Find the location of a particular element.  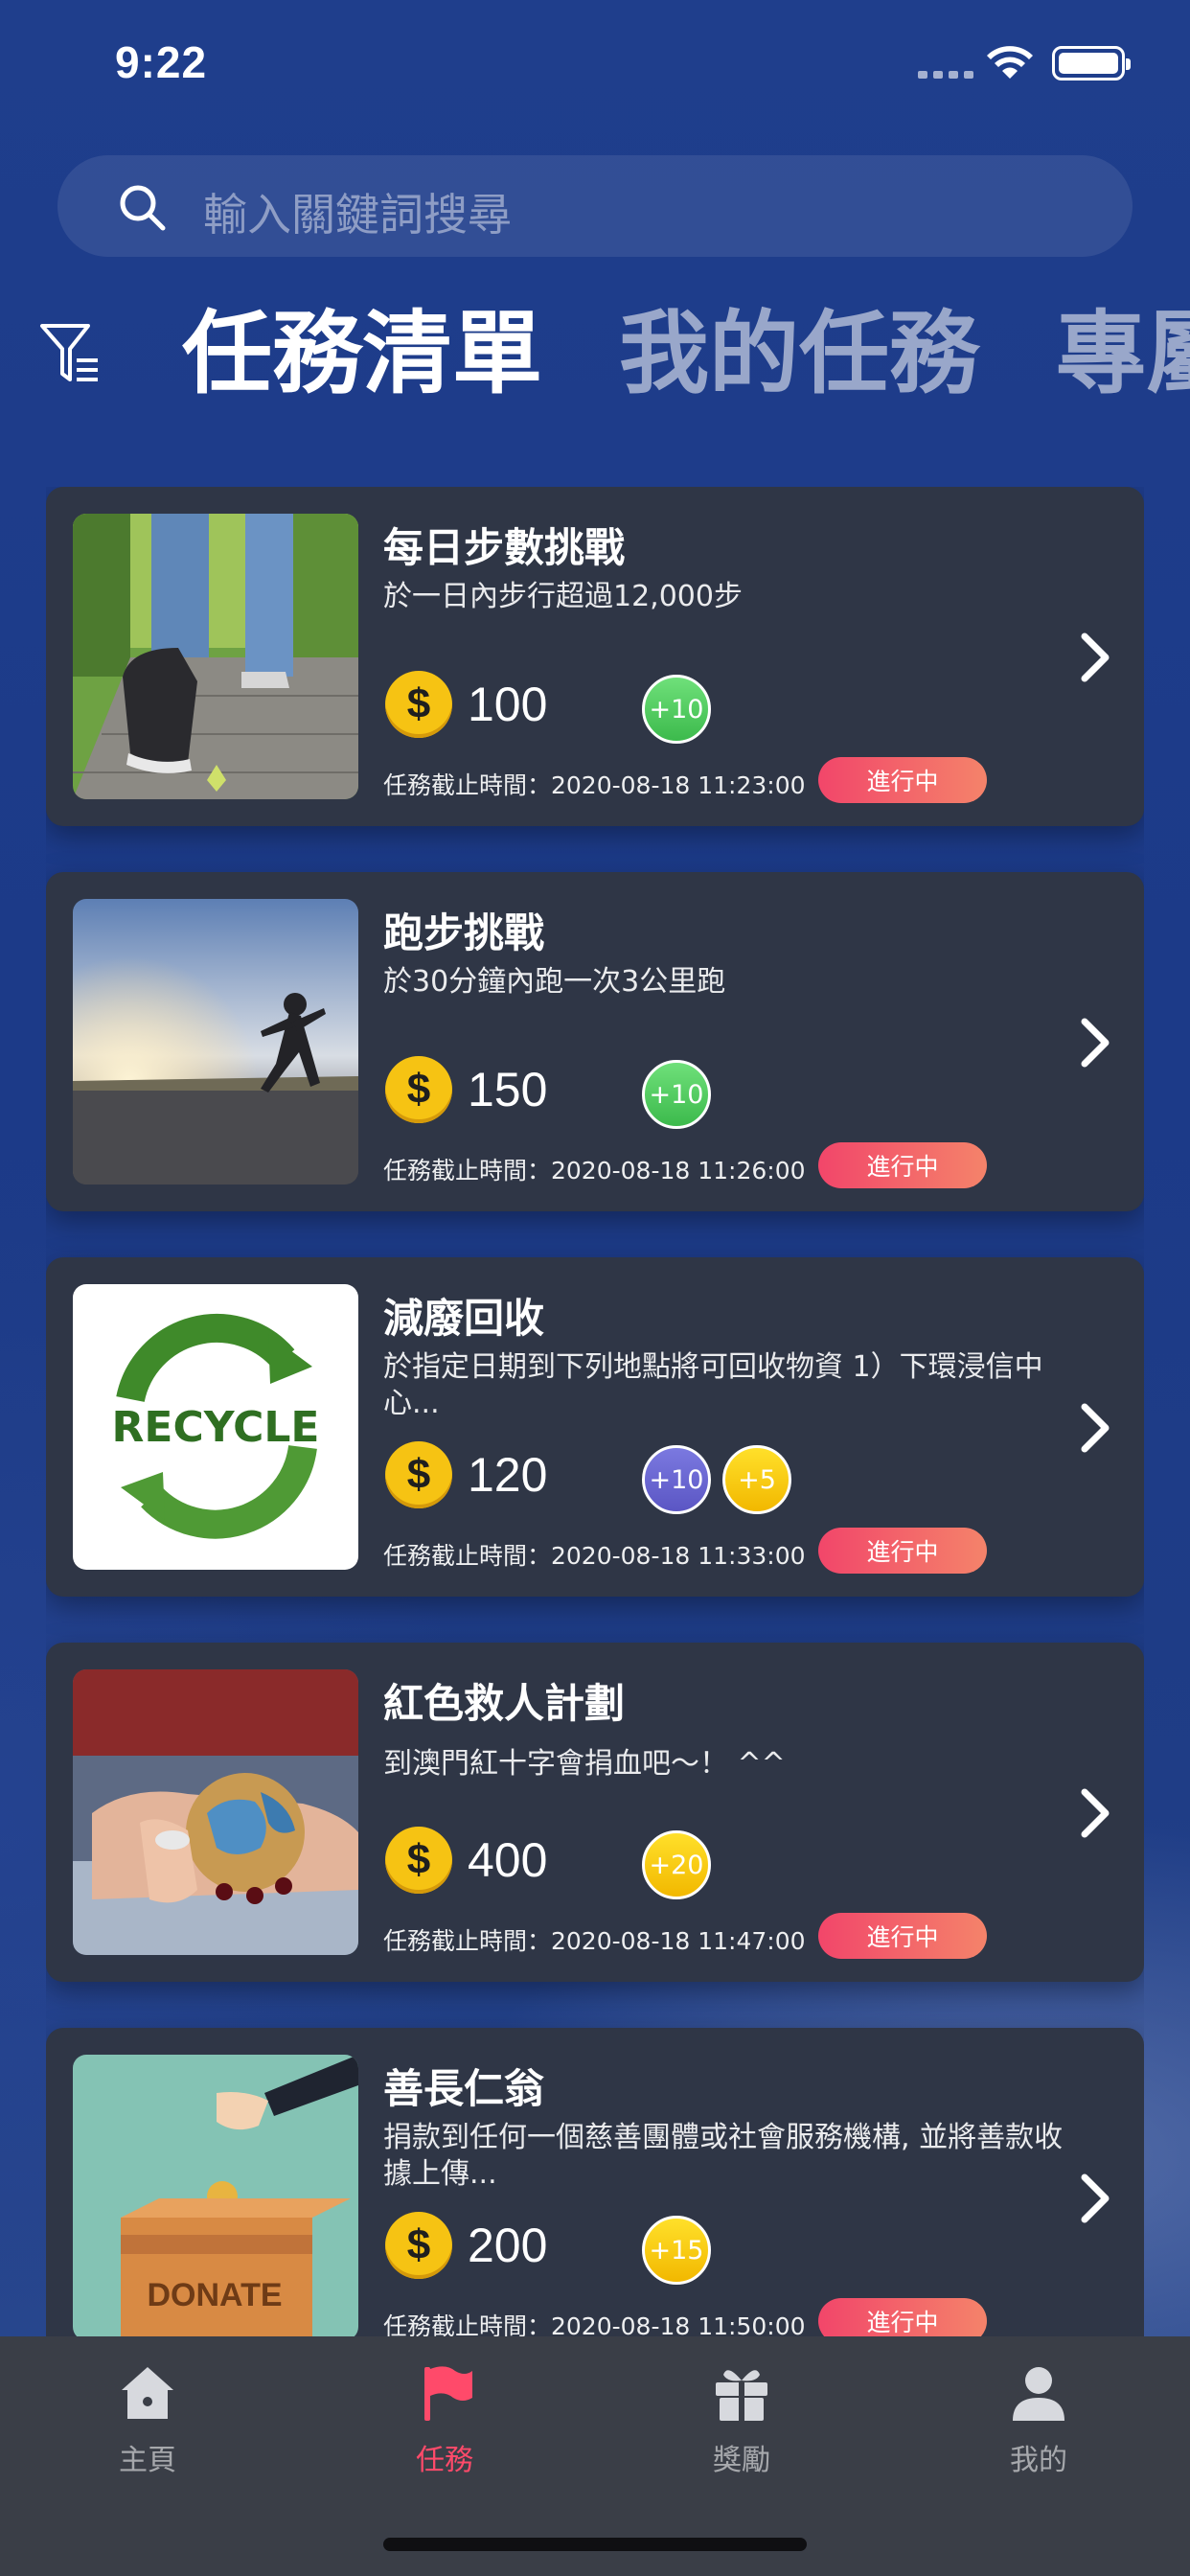

tab-my-tasks: 我的任務 is located at coordinates (799, 354).